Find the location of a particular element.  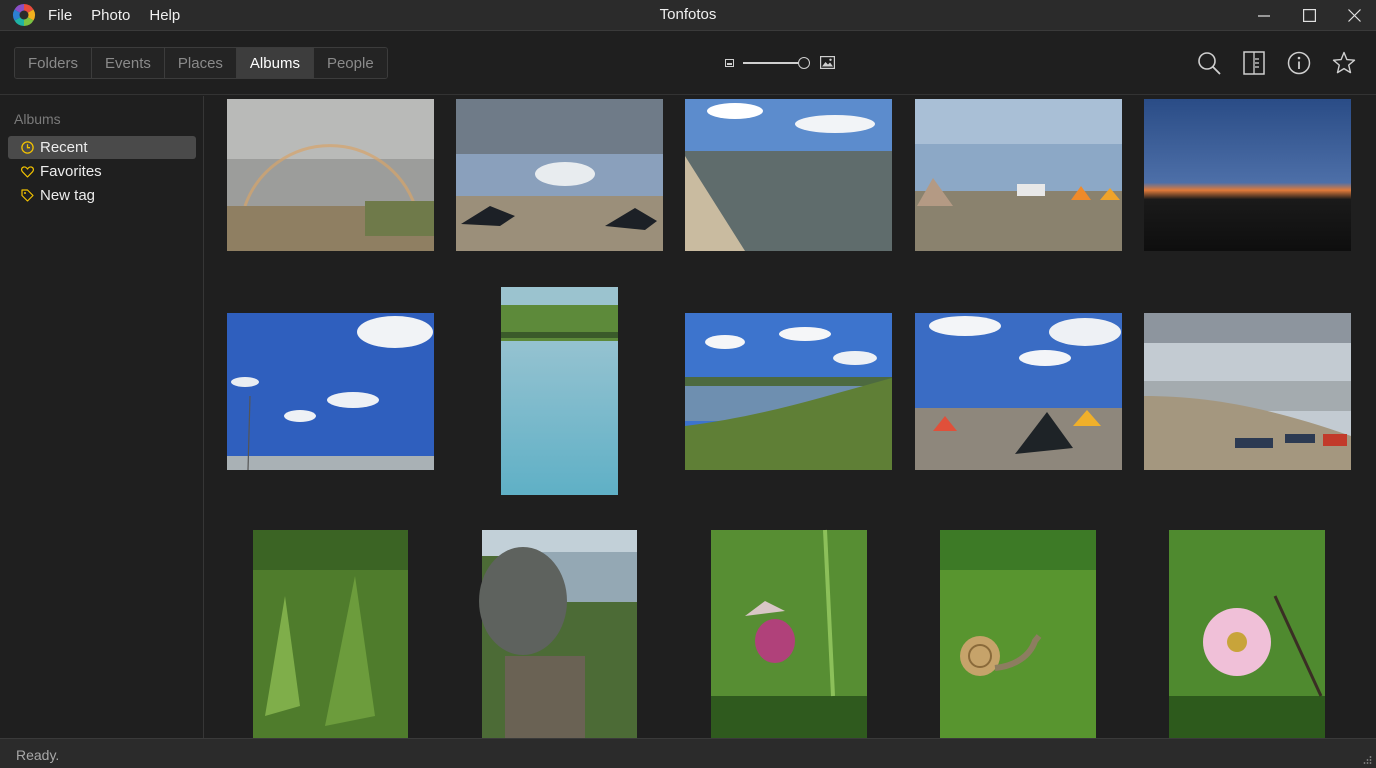

maximize-button is located at coordinates (1309, 15).